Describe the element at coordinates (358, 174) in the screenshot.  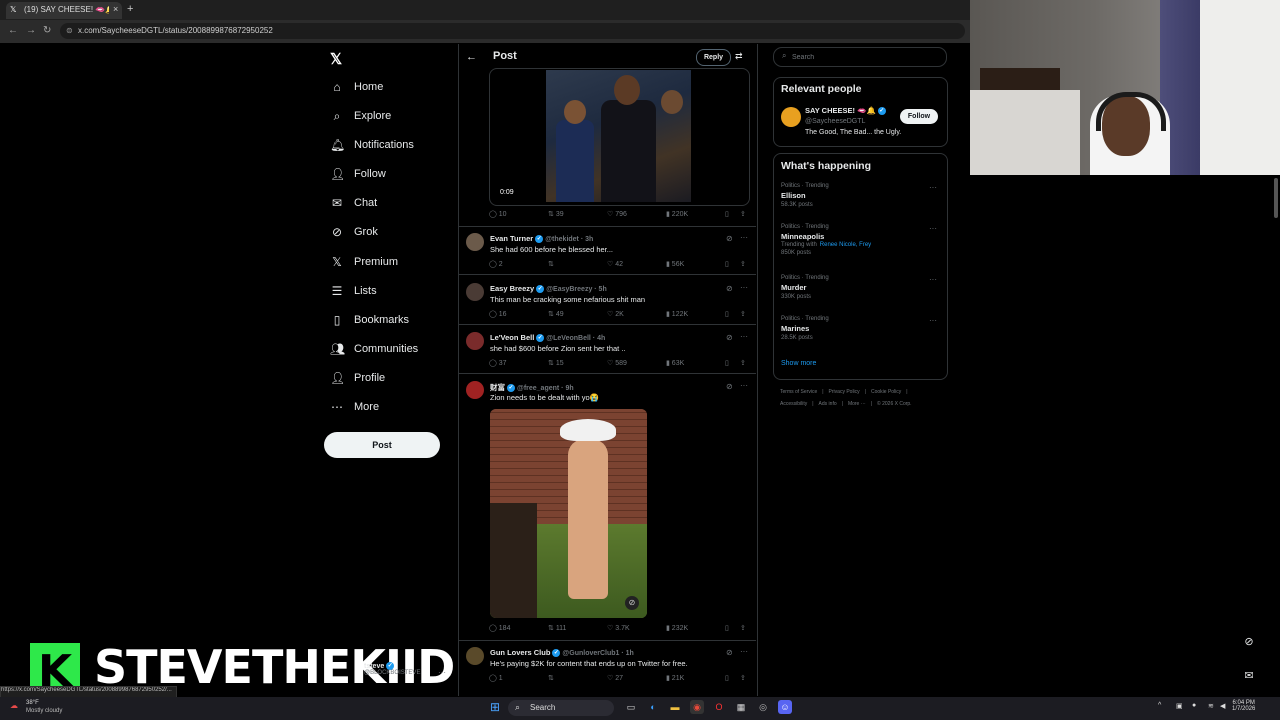
I see `sidebar-item-follow: 👤︎ Follow` at that location.